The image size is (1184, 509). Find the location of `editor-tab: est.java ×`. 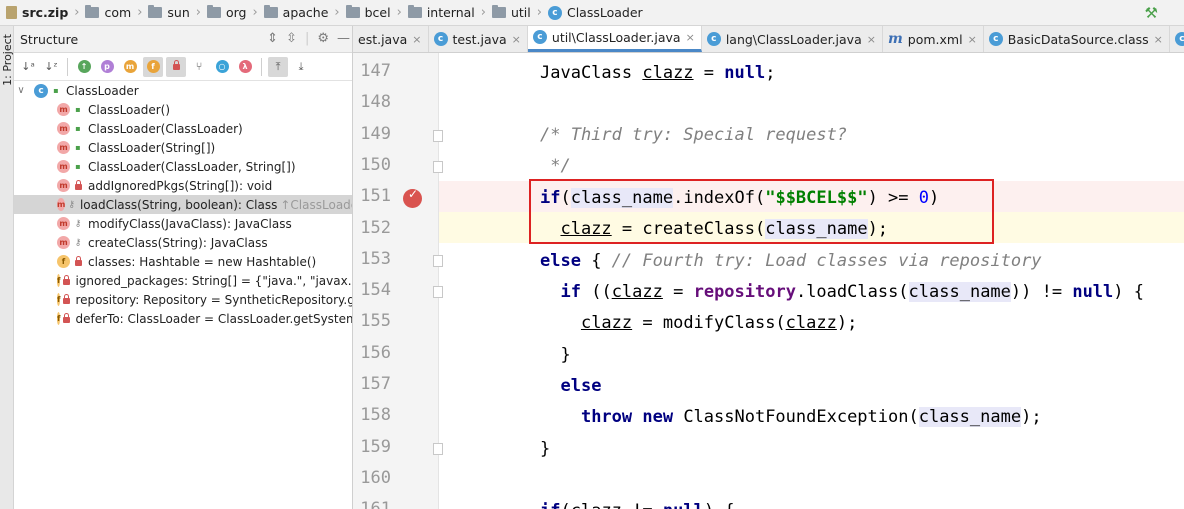

editor-tab: est.java × is located at coordinates (391, 39).